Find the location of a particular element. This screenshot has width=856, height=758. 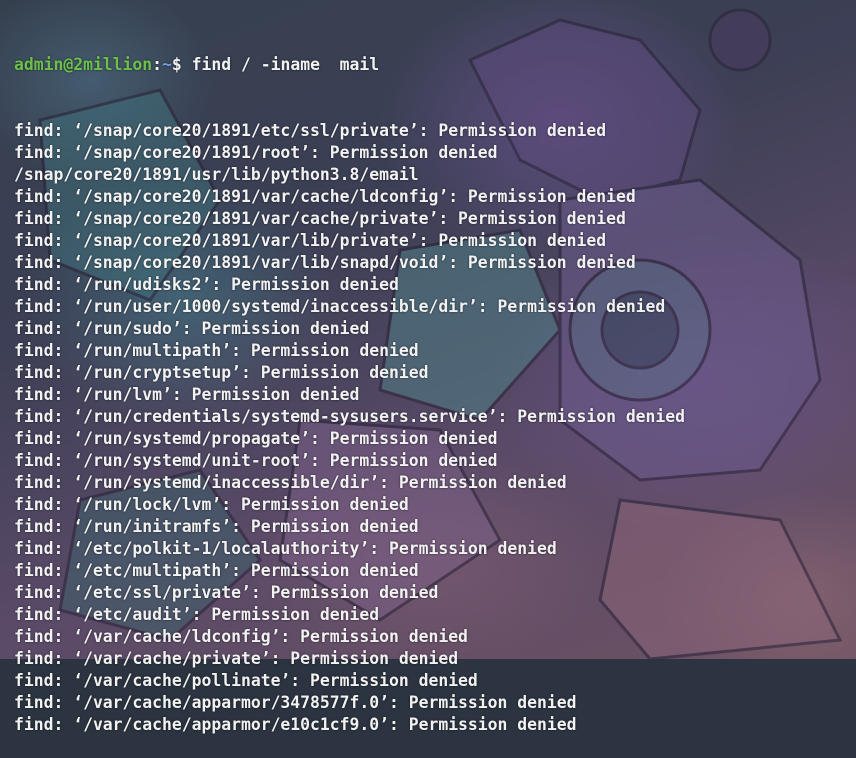

output-line: find: ‘/etc/audit’: Permission denied is located at coordinates (197, 614).